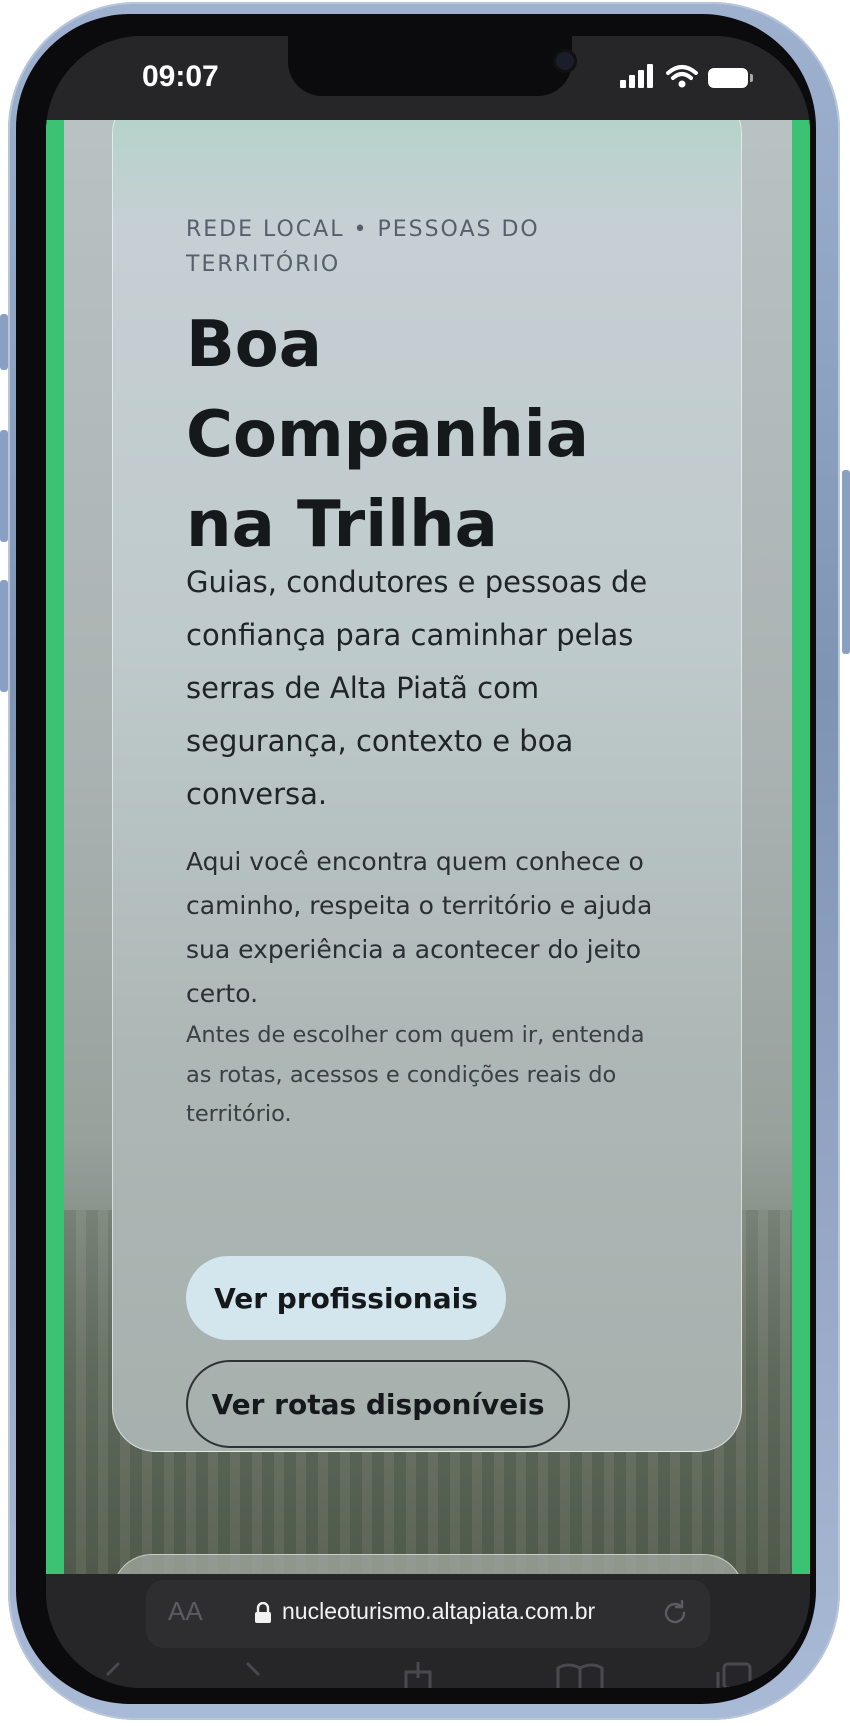 The image size is (850, 1726). What do you see at coordinates (4, 342) in the screenshot?
I see `silent-switch` at bounding box center [4, 342].